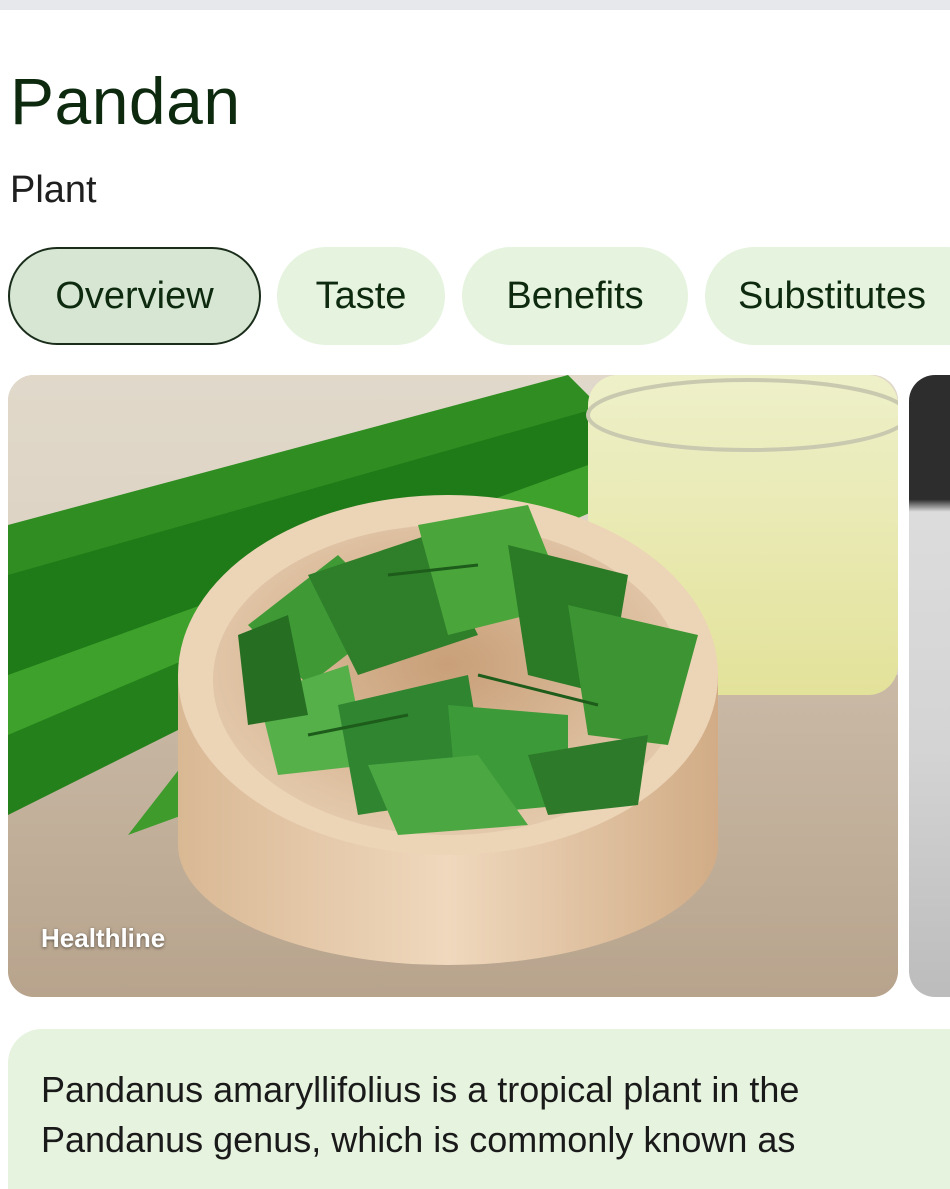  What do you see at coordinates (134, 296) in the screenshot?
I see `tab-overview: Overview` at bounding box center [134, 296].